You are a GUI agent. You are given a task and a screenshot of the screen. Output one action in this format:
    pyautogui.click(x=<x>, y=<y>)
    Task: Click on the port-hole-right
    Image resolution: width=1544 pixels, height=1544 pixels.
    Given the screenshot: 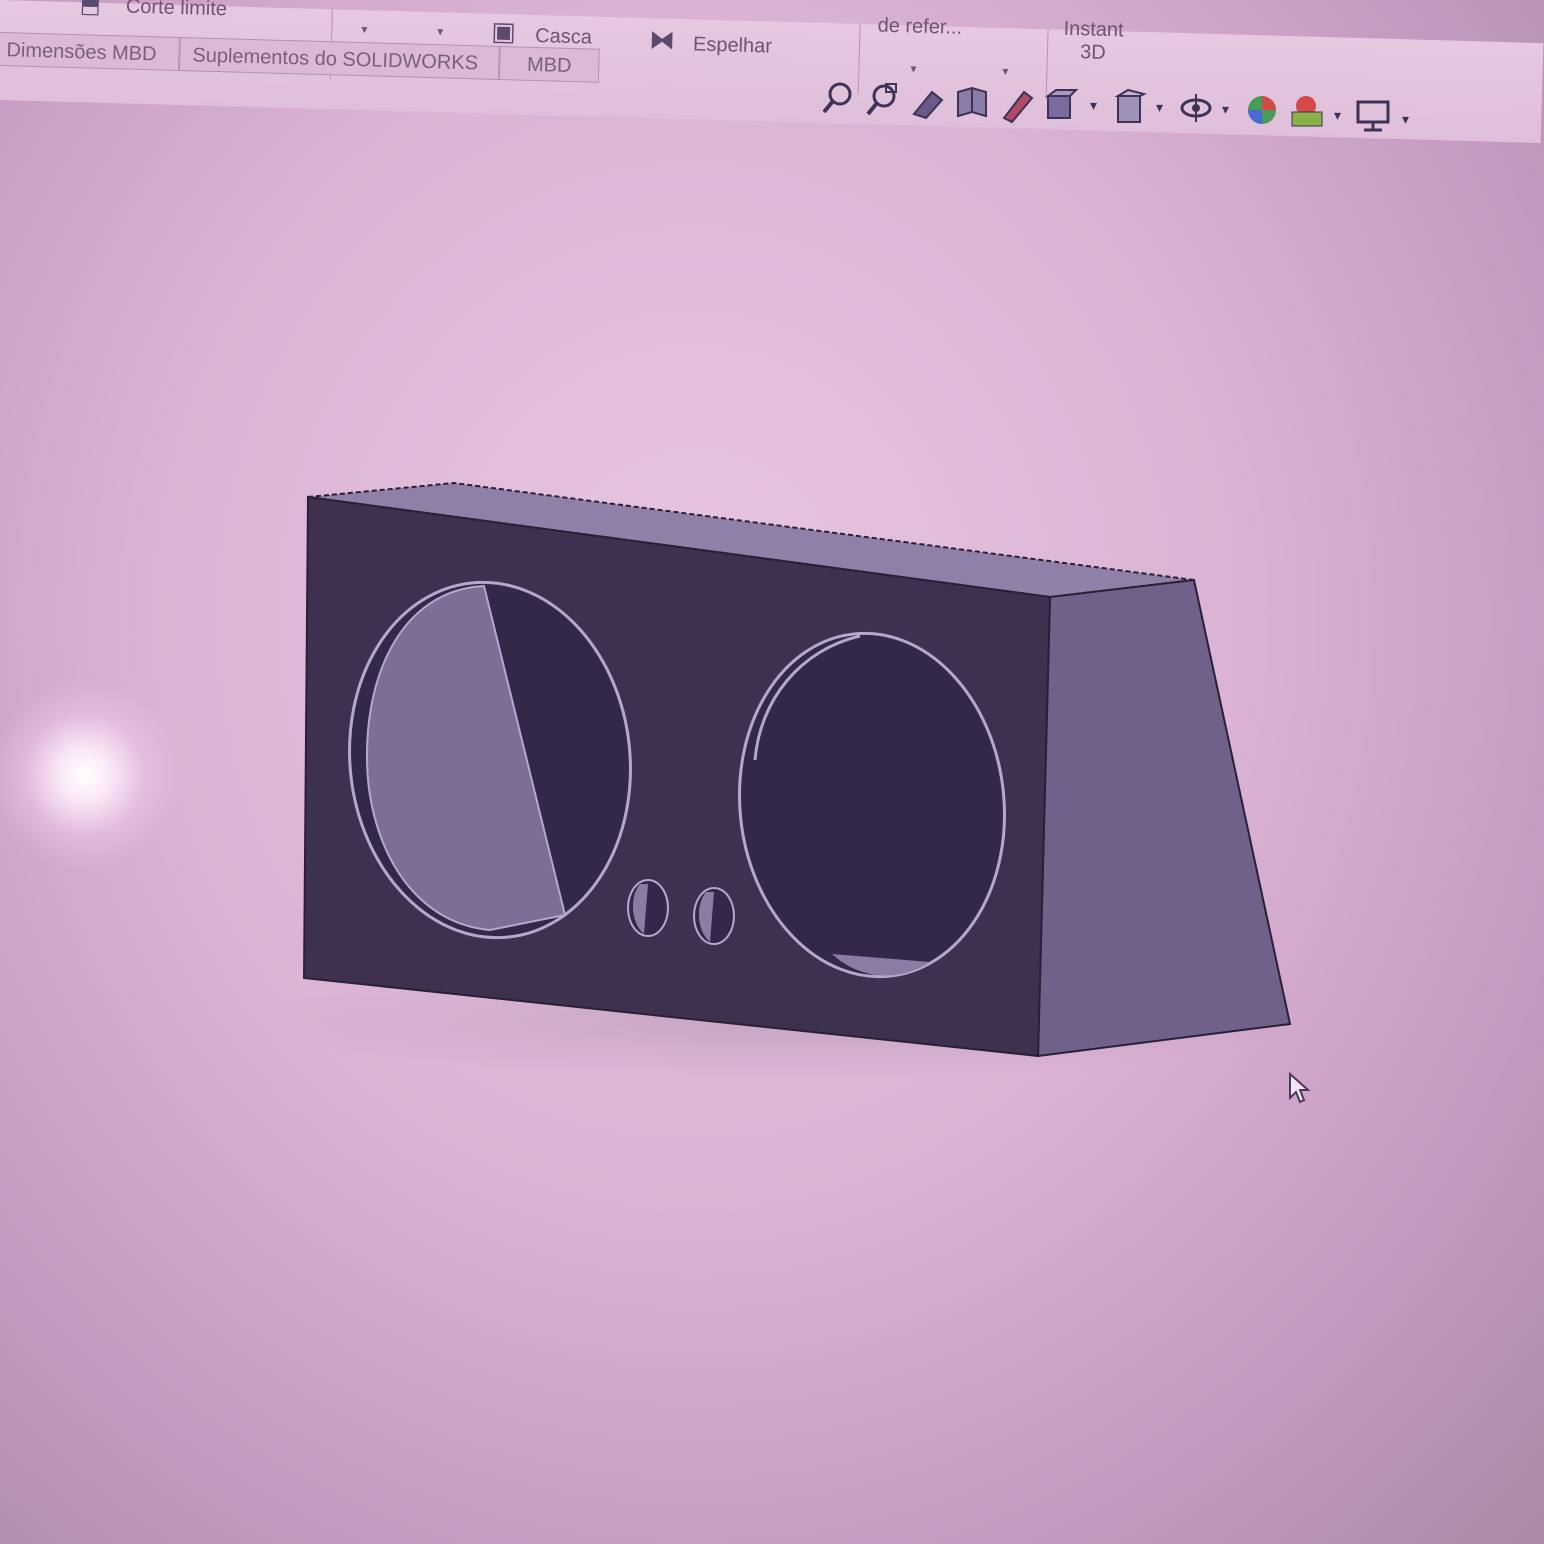 What is the action you would take?
    pyautogui.click(x=714, y=916)
    